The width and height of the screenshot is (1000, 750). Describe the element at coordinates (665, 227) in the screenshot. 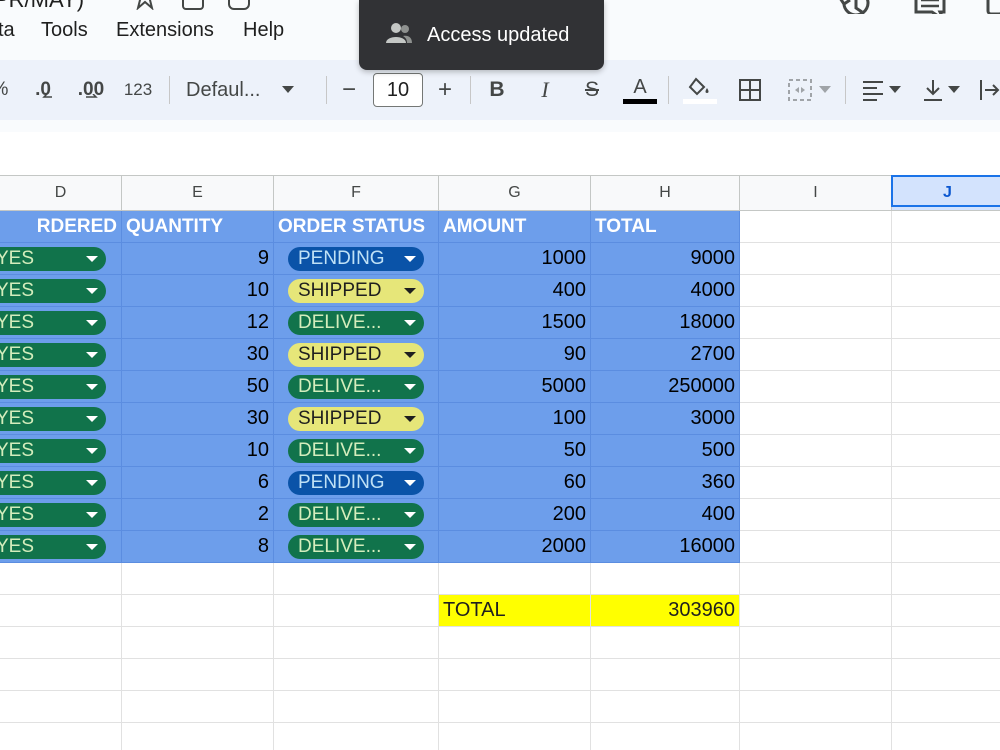

I see `header-cell-h: TOTAL` at that location.